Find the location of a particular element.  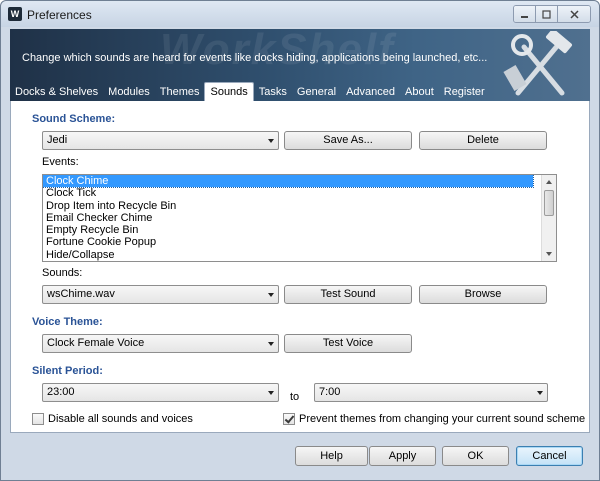

to-label: to is located at coordinates (295, 397).